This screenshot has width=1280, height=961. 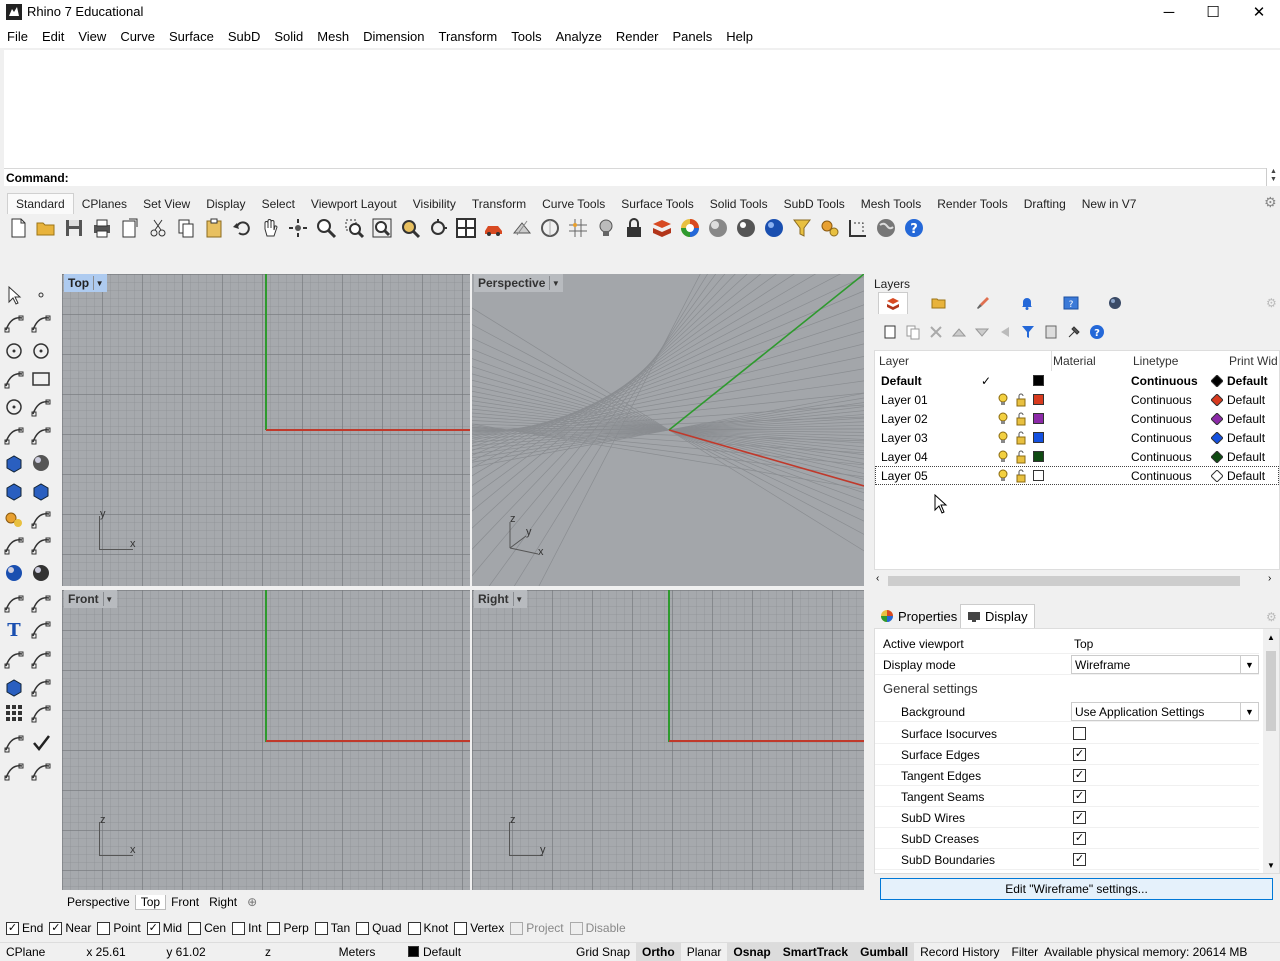 What do you see at coordinates (1071, 303) in the screenshot?
I see `help-window-tab-icon: ?` at bounding box center [1071, 303].